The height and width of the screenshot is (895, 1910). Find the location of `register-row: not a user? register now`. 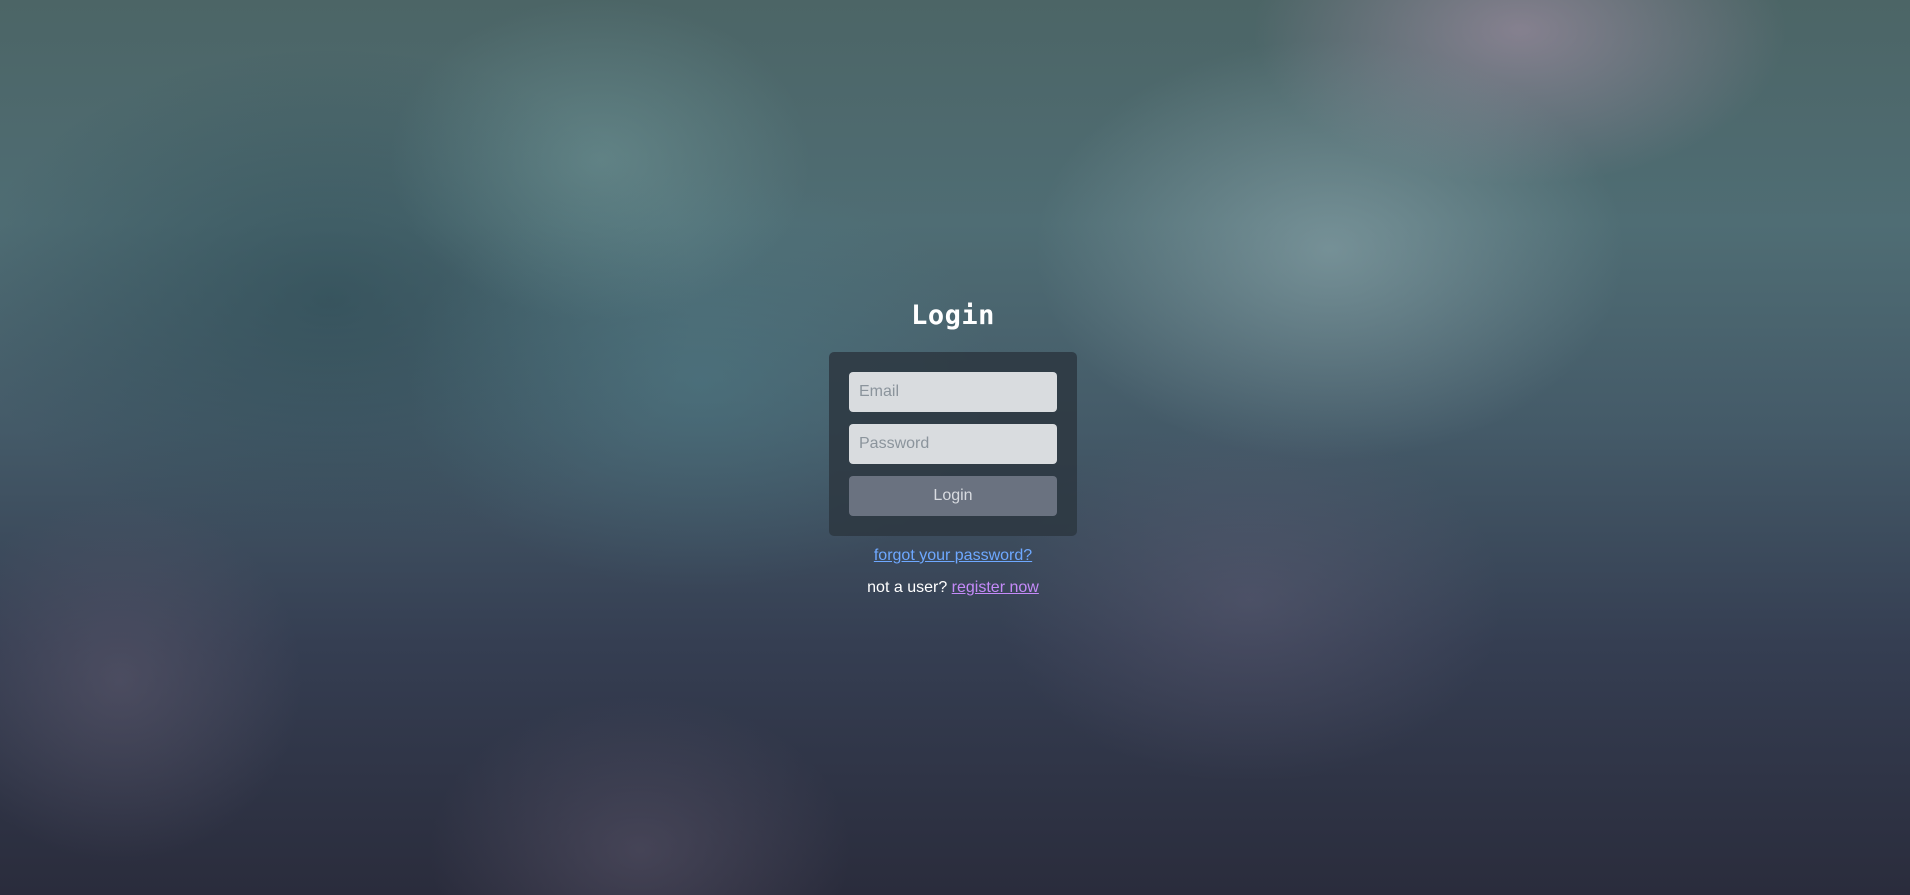

register-row: not a user? register now is located at coordinates (953, 588).